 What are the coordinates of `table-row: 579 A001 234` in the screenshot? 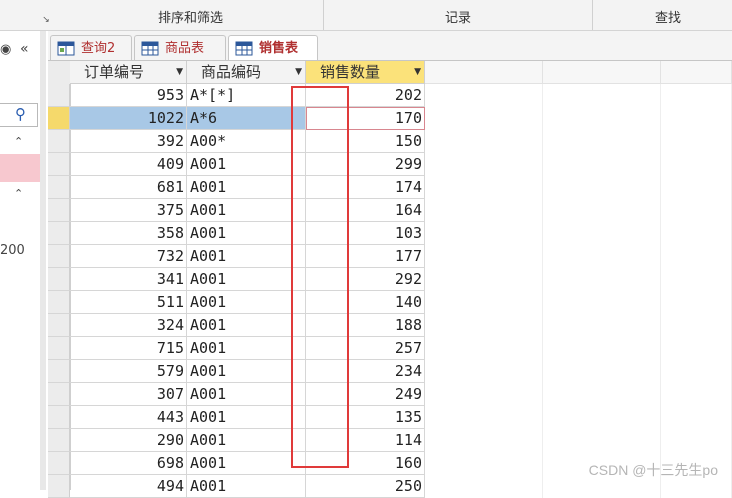 It's located at (390, 371).